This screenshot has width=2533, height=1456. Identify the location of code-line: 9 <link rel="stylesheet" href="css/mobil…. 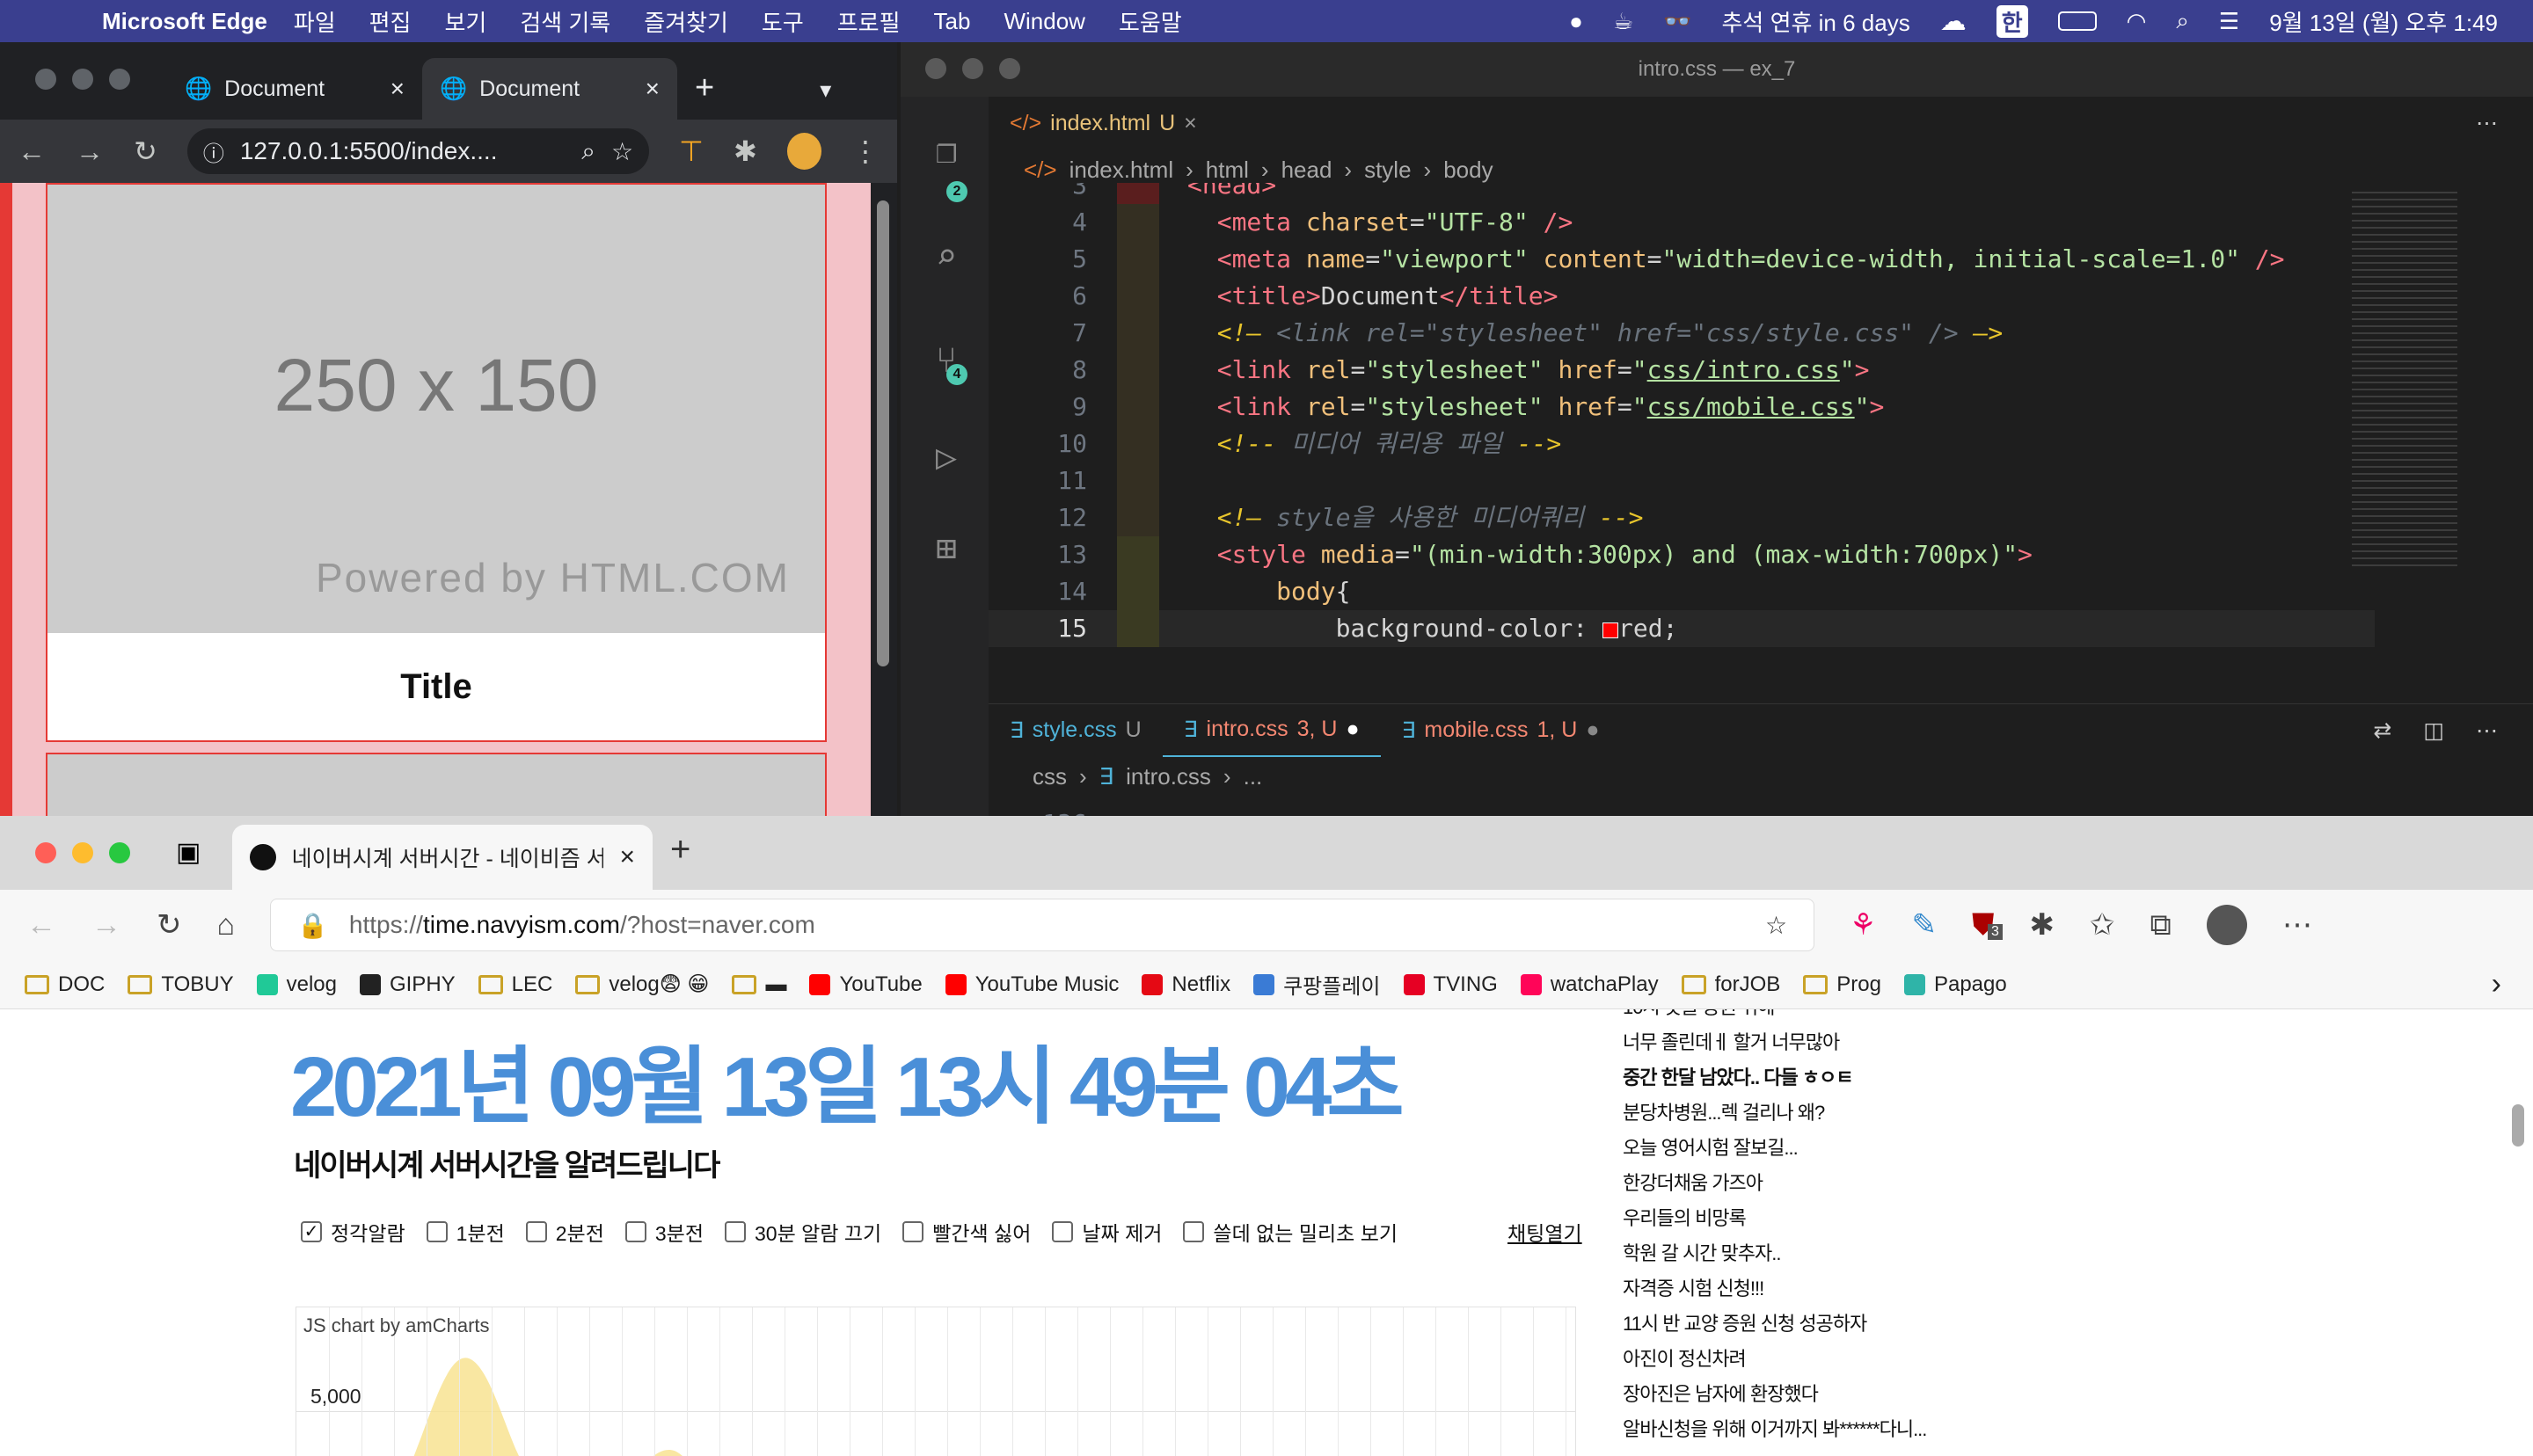
(1682, 407).